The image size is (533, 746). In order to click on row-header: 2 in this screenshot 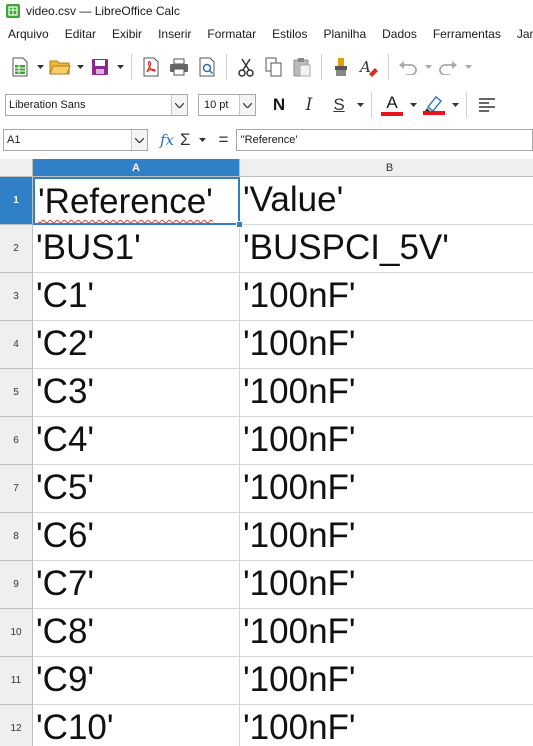, I will do `click(16, 249)`.